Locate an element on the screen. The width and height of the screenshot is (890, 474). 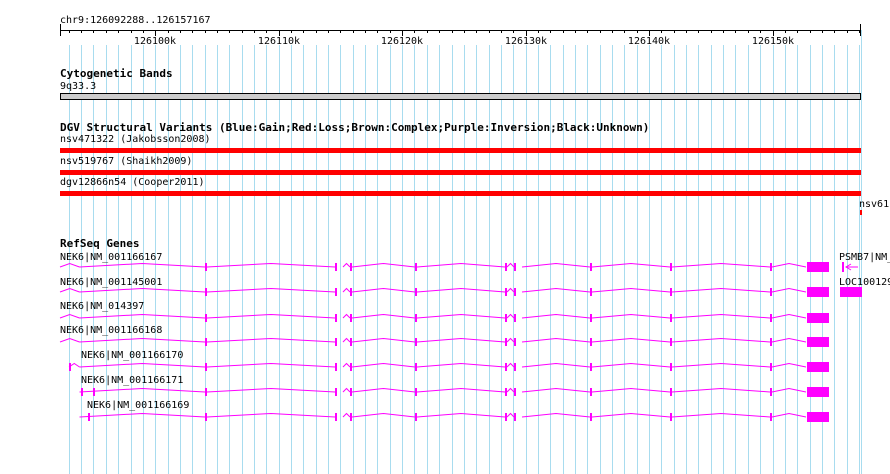
cytoband-track-title: Cytogenetic Bands is located at coordinates (116, 73).